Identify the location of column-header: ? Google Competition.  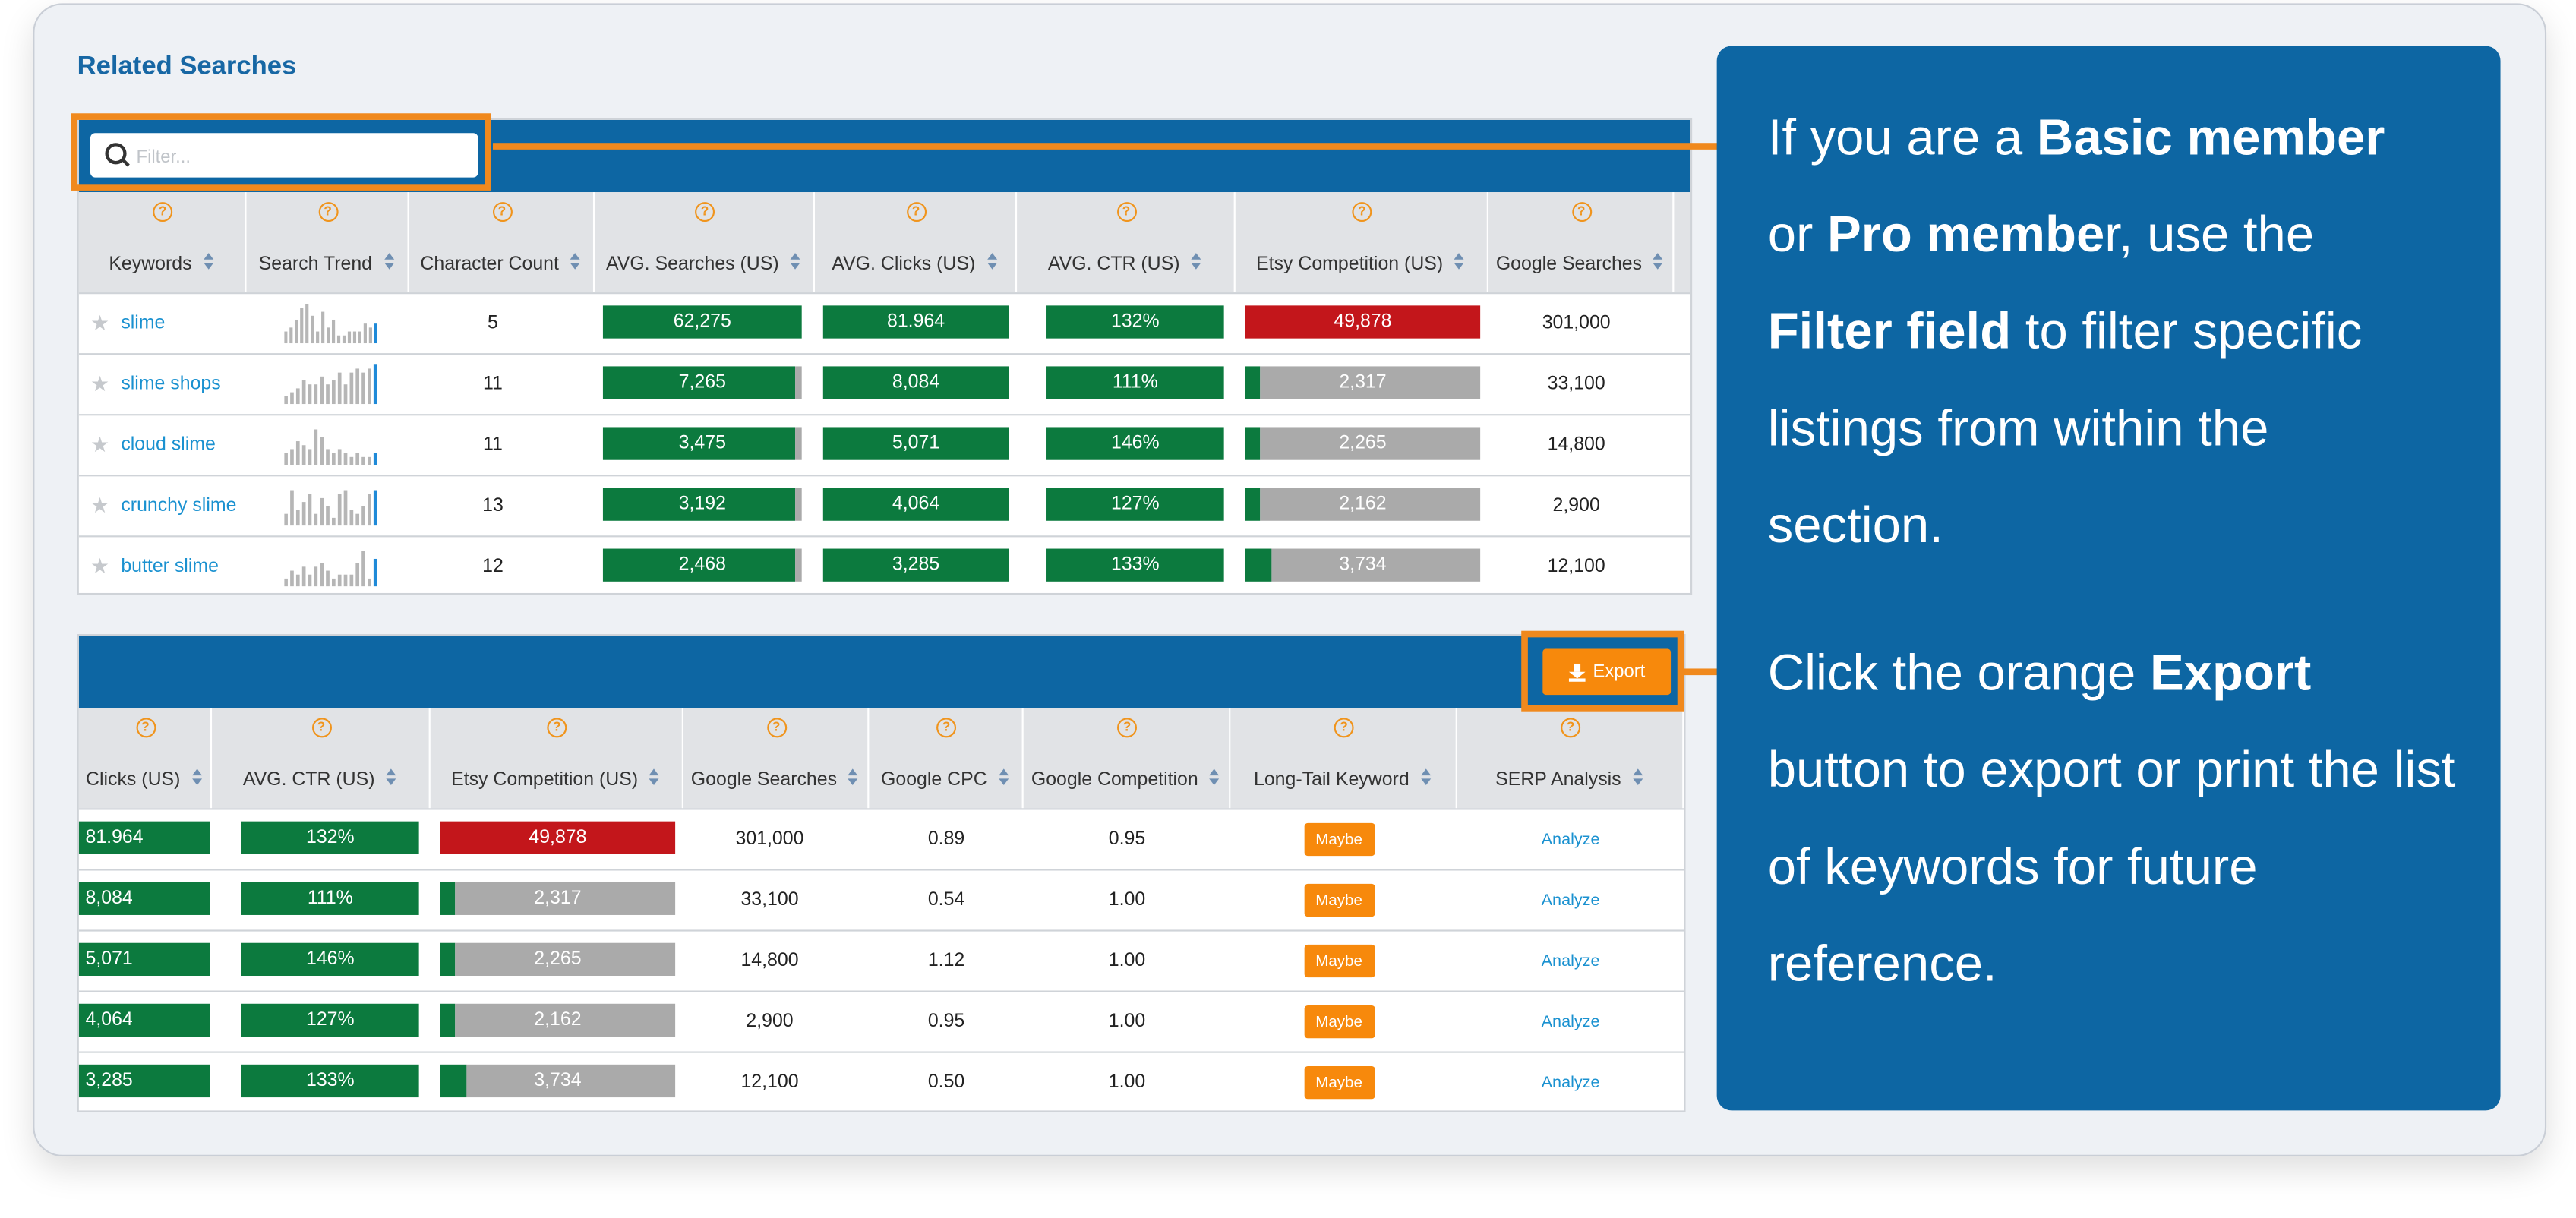
(1127, 758).